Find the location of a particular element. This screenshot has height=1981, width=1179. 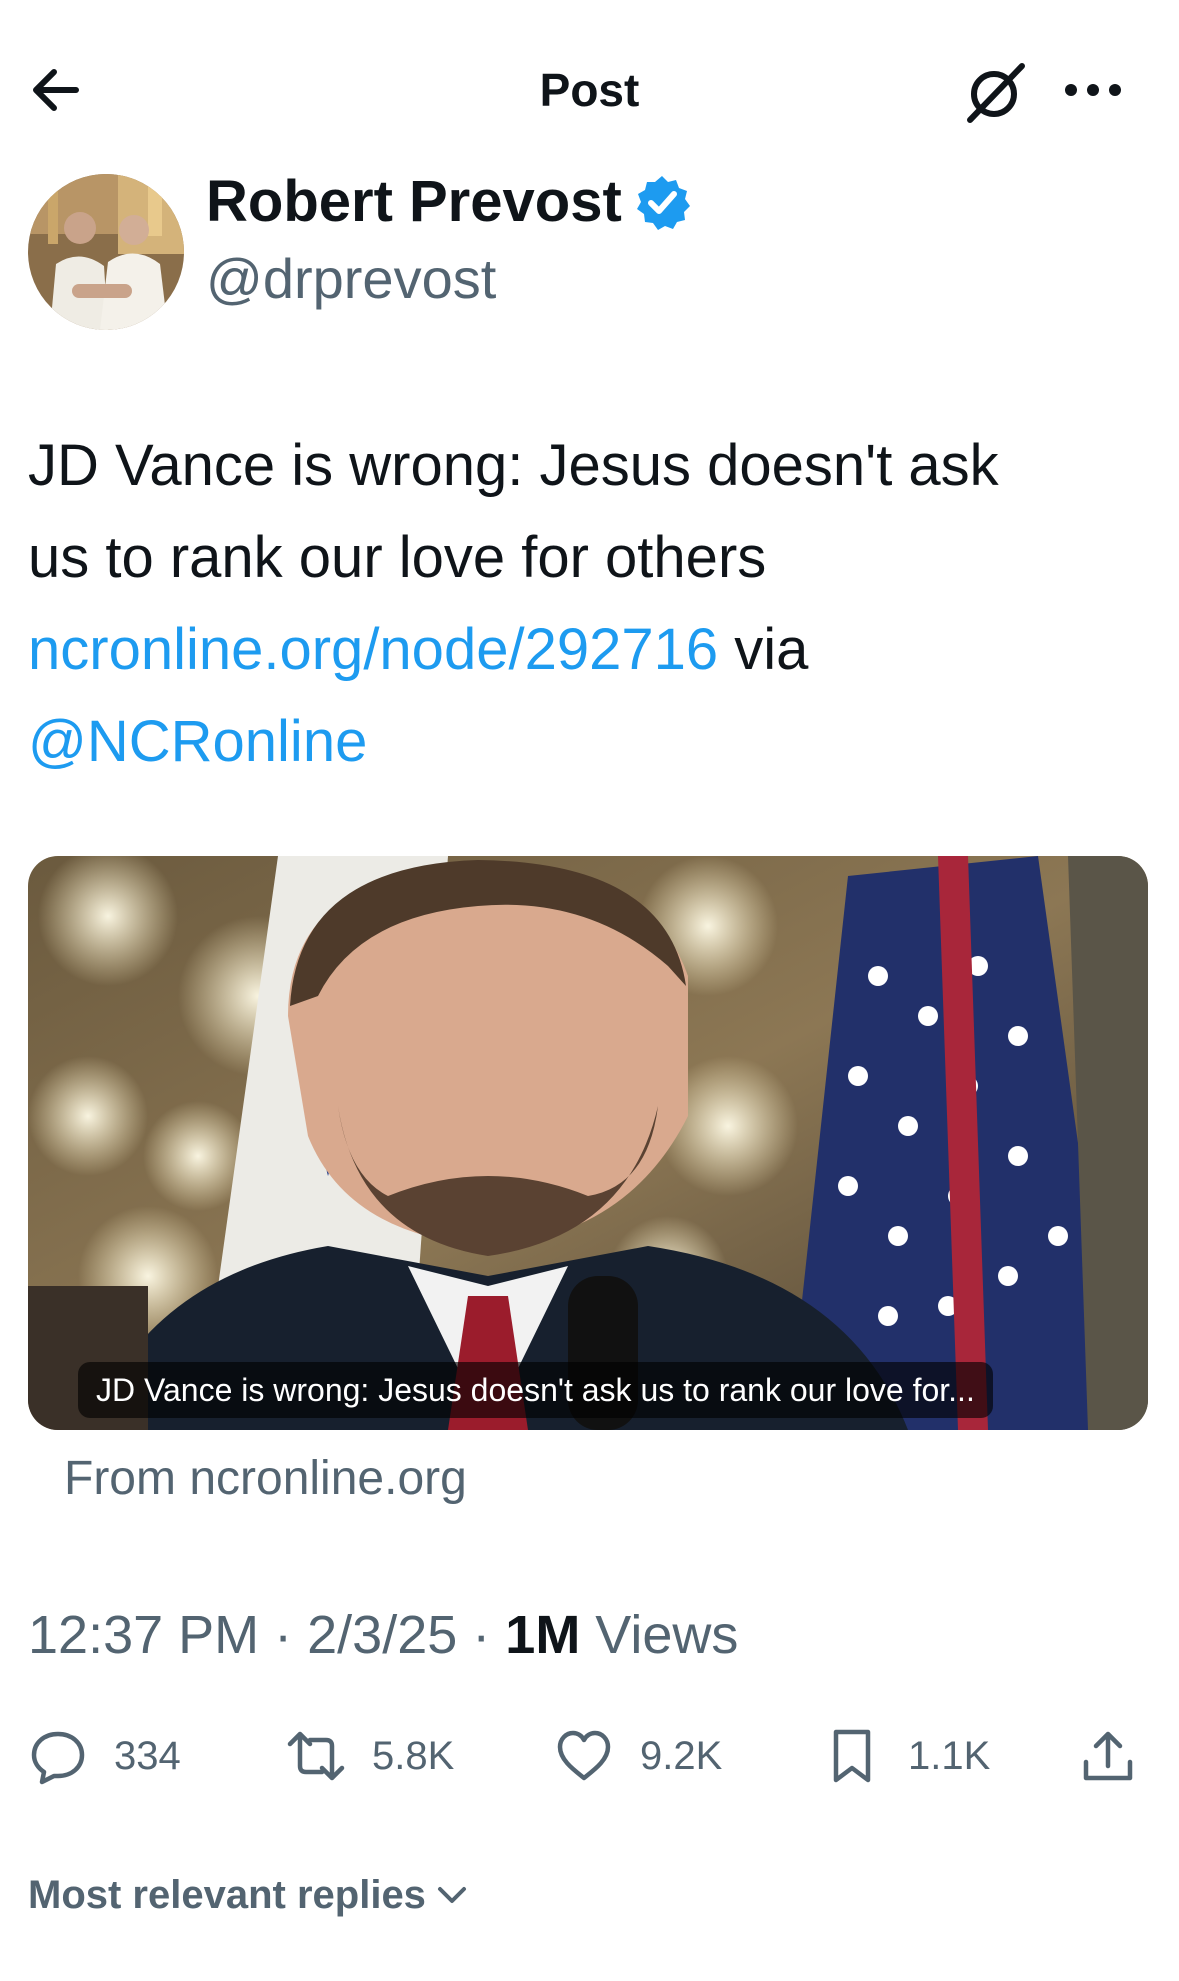

post-text-line: us to rank our love for others is located at coordinates (397, 557).